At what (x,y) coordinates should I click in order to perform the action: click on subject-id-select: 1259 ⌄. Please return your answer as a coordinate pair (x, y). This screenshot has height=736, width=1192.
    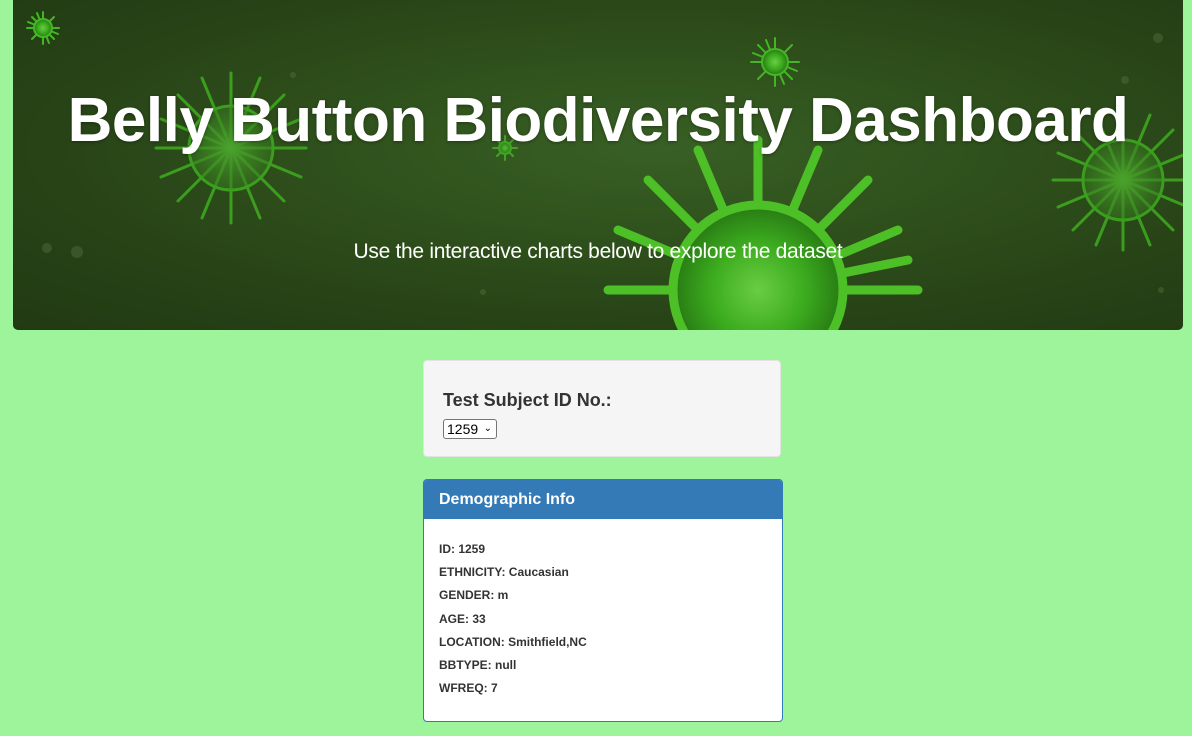
    Looking at the image, I should click on (470, 429).